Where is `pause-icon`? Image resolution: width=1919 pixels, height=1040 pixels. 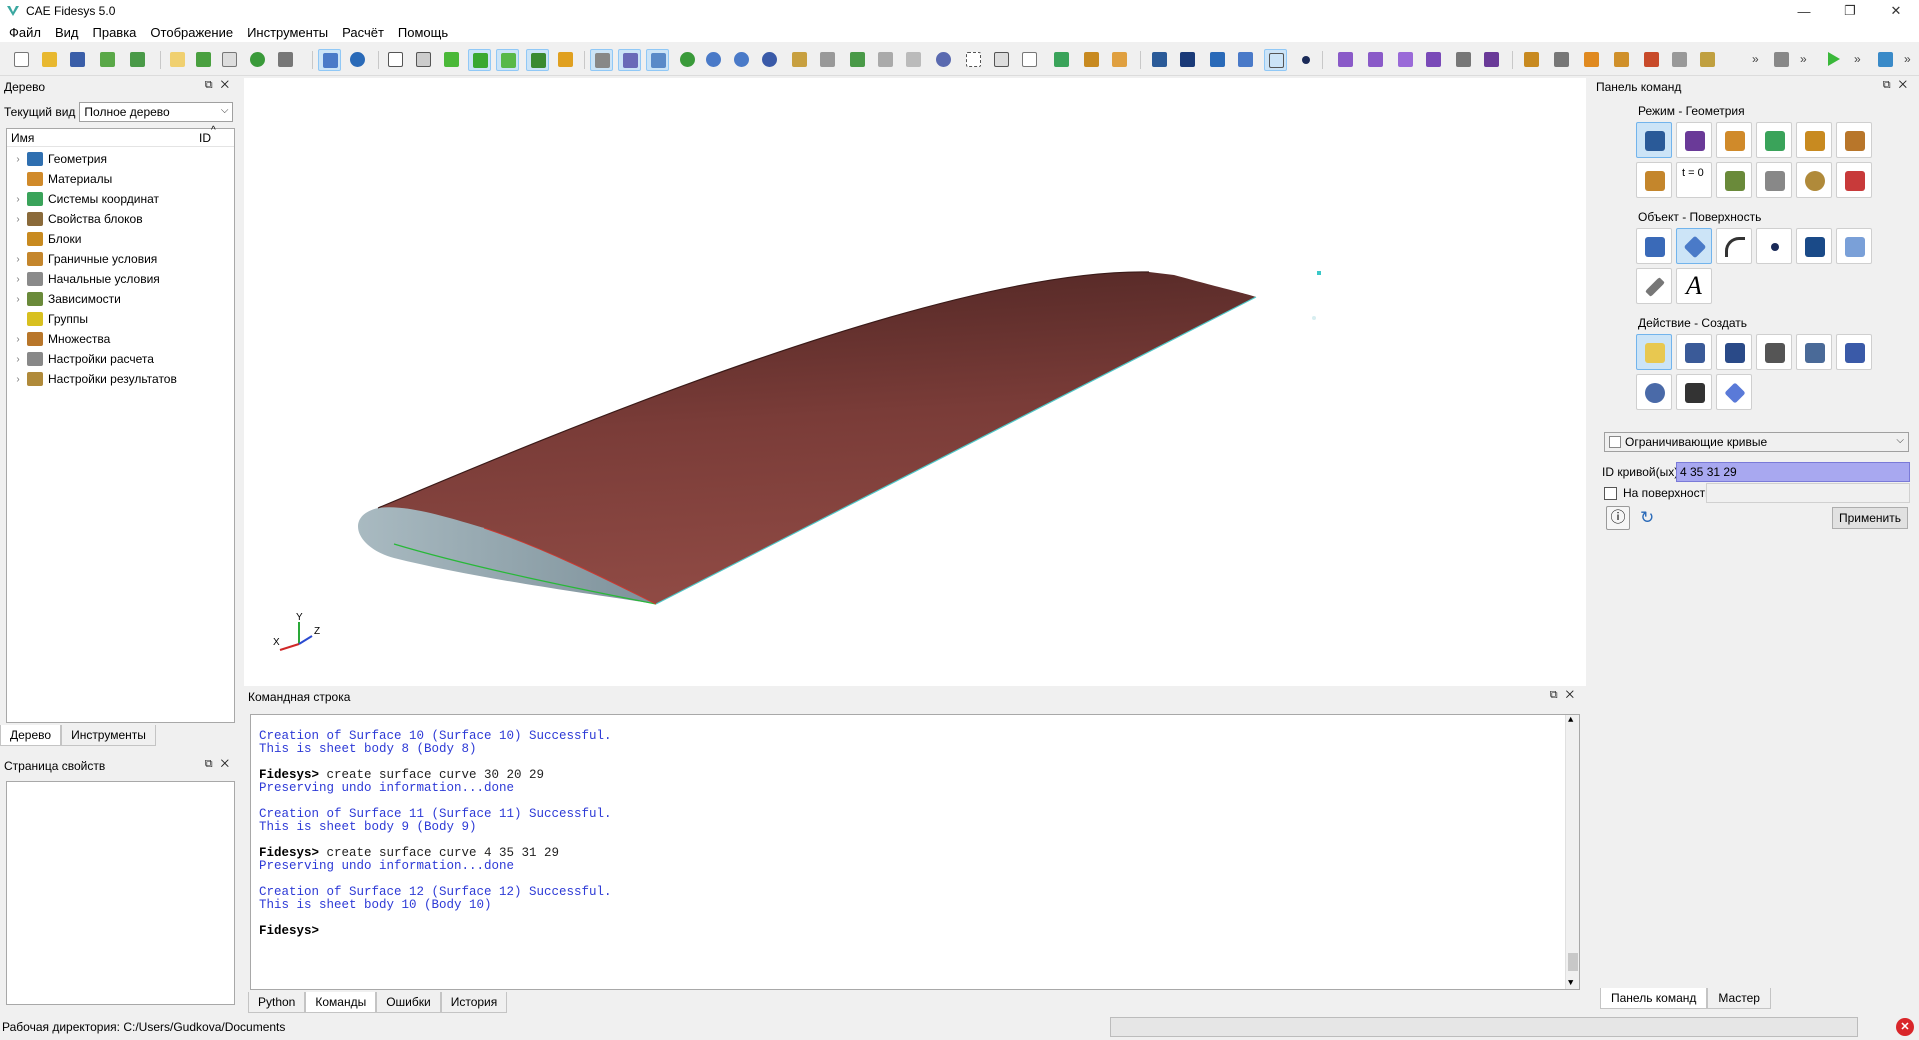
pause-icon is located at coordinates (257, 60).